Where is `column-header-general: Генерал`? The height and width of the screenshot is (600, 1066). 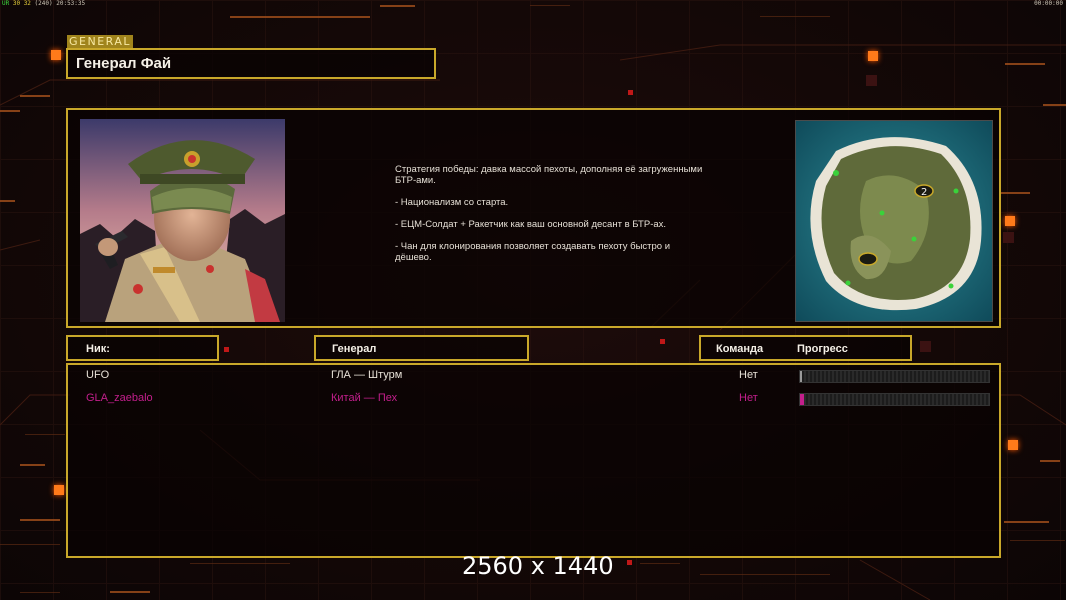
column-header-general: Генерал is located at coordinates (421, 348).